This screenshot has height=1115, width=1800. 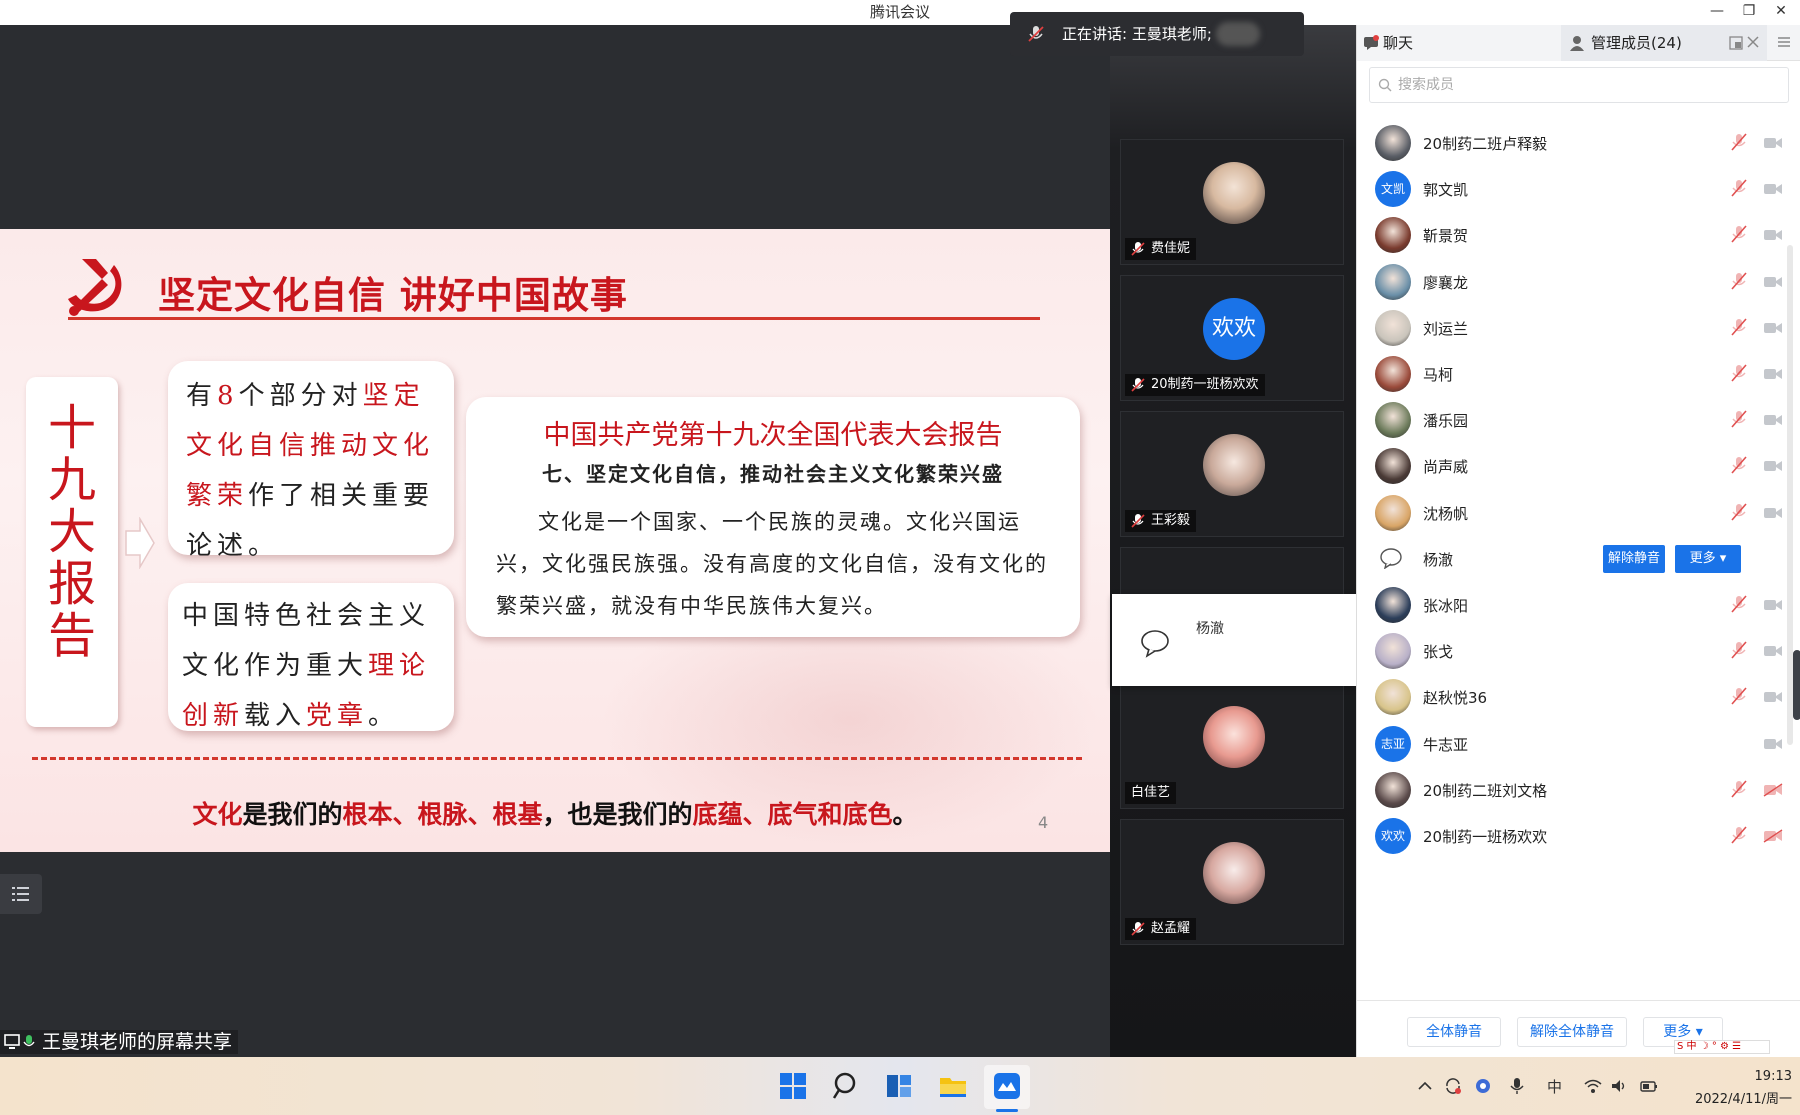 What do you see at coordinates (1578, 512) in the screenshot?
I see `member-row: 沈杨帆` at bounding box center [1578, 512].